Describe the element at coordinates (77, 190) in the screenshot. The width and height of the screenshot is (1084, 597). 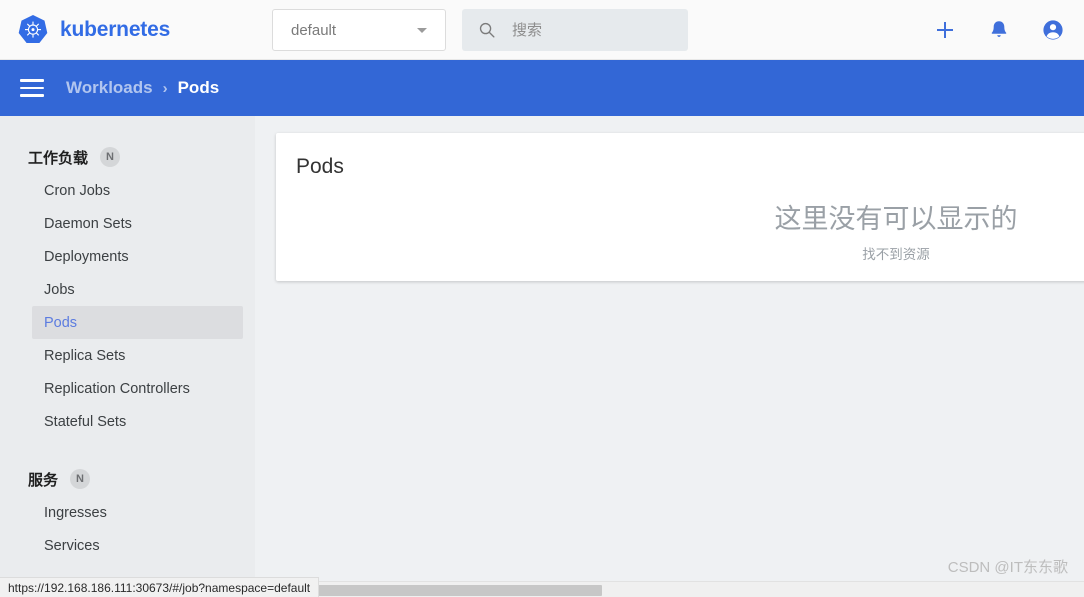
I see `sidebar-item-label: Cron Jobs` at that location.